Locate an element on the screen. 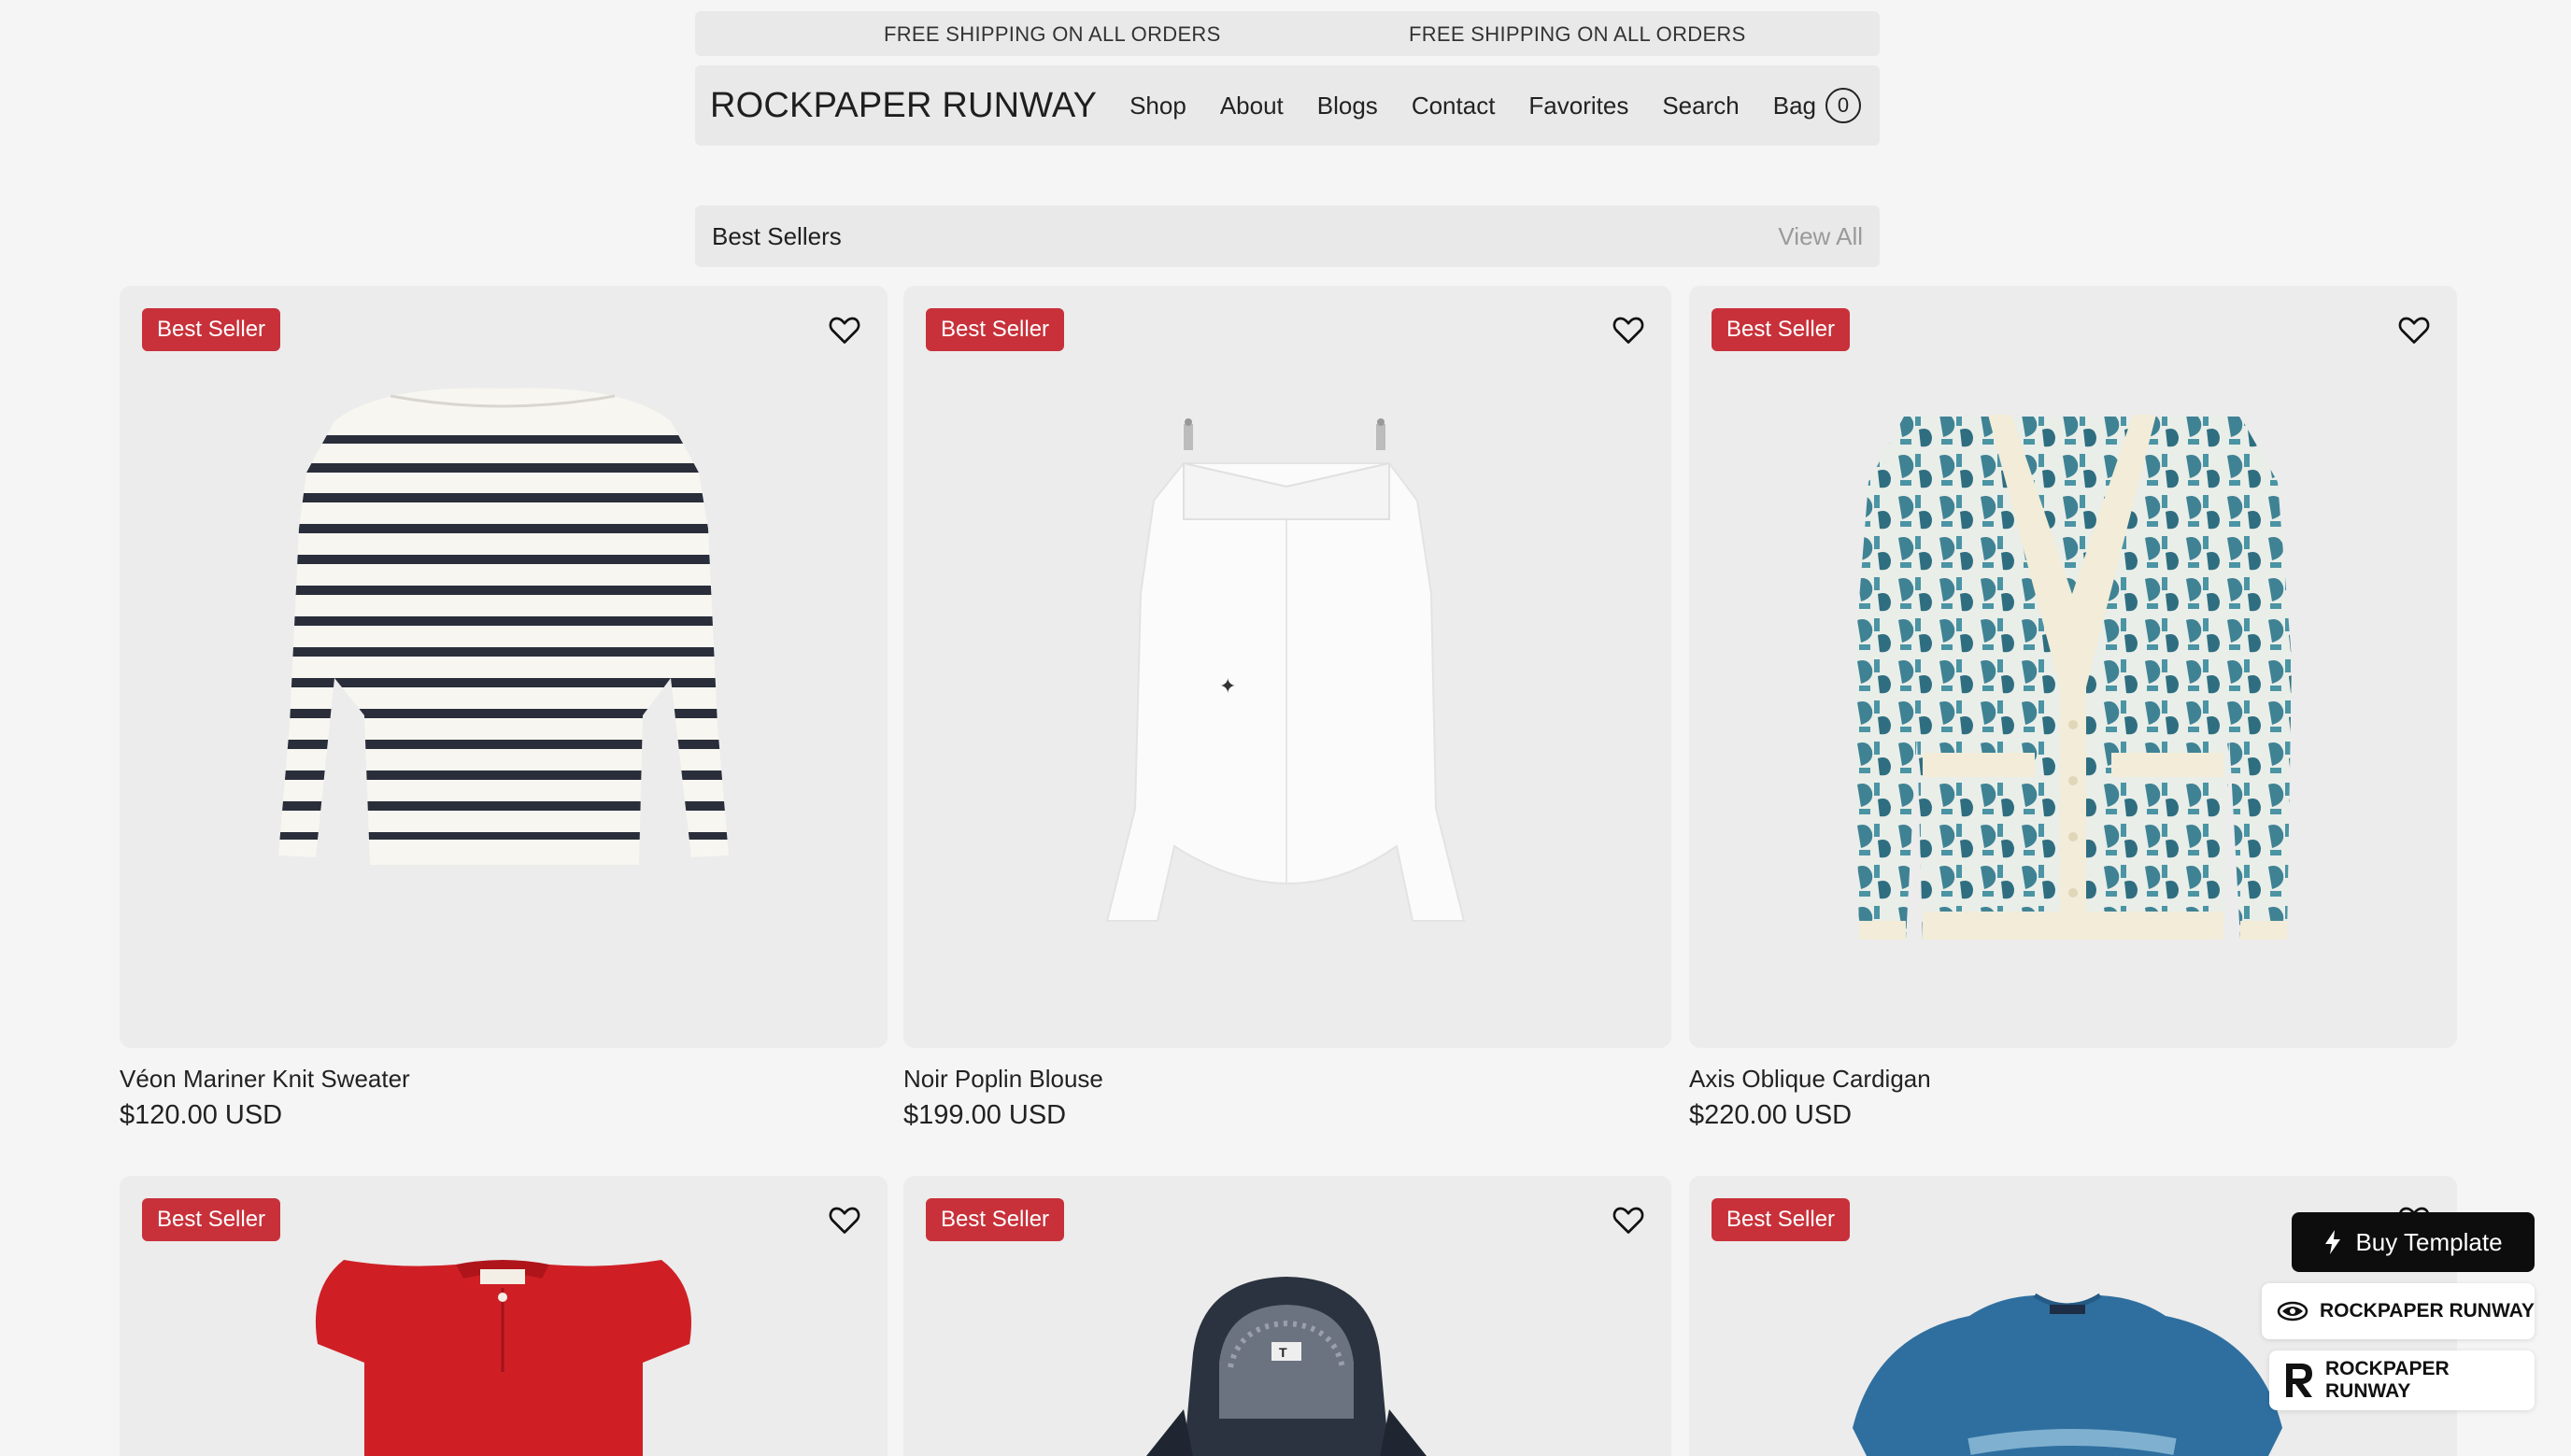  product-name: Axis Oblique Cardigan is located at coordinates (1810, 1079).